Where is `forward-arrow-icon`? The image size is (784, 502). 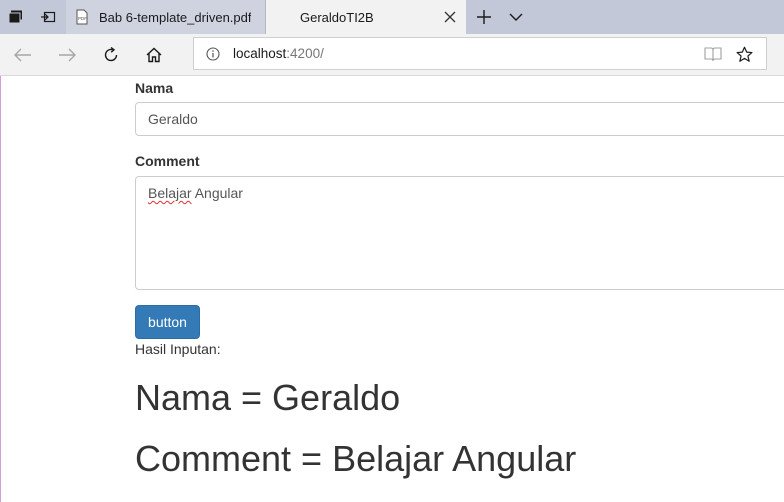 forward-arrow-icon is located at coordinates (67, 55).